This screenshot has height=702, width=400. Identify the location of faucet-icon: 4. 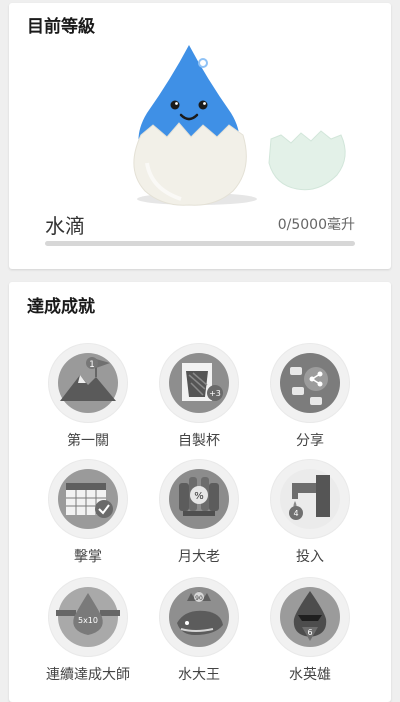
(310, 499).